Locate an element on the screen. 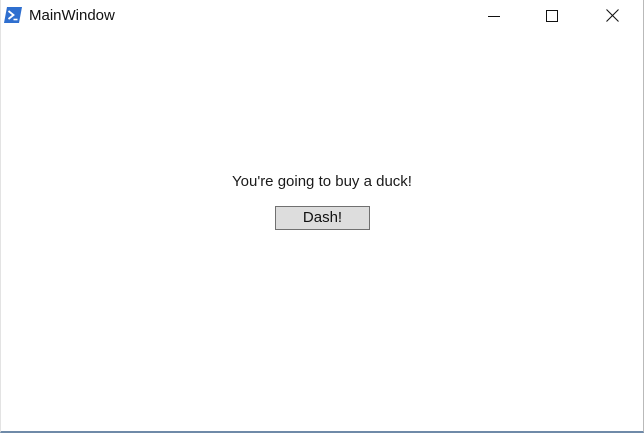 The width and height of the screenshot is (644, 435). window-title: MainWindow is located at coordinates (72, 15).